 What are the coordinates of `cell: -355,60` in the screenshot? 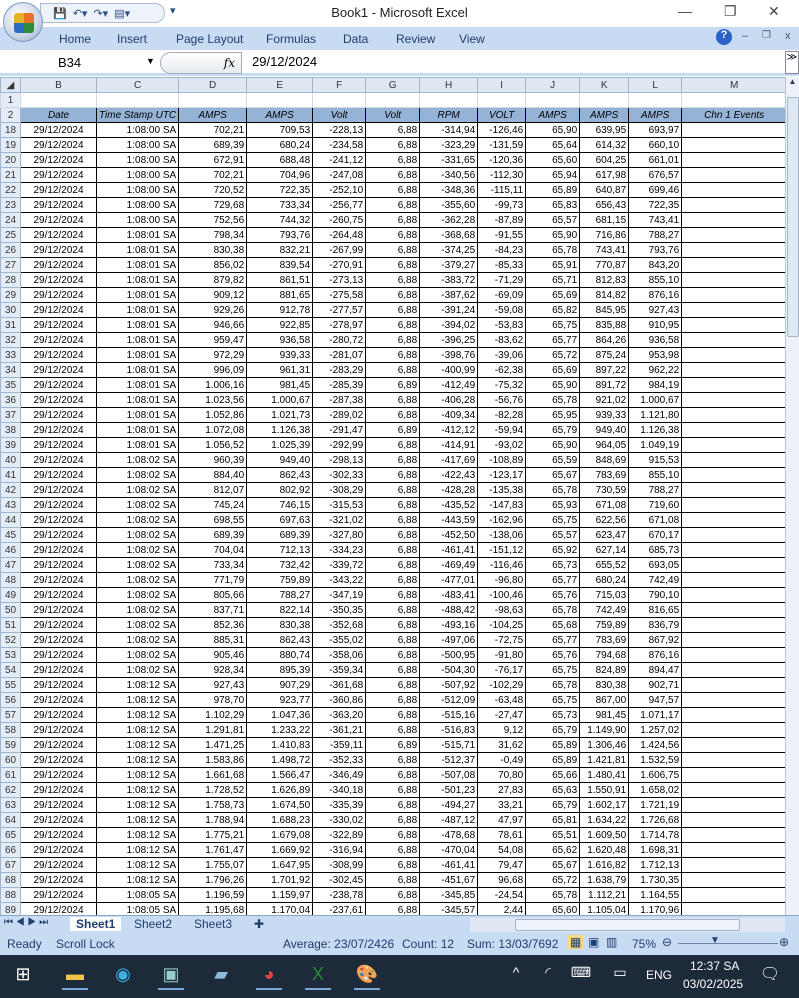 It's located at (449, 205).